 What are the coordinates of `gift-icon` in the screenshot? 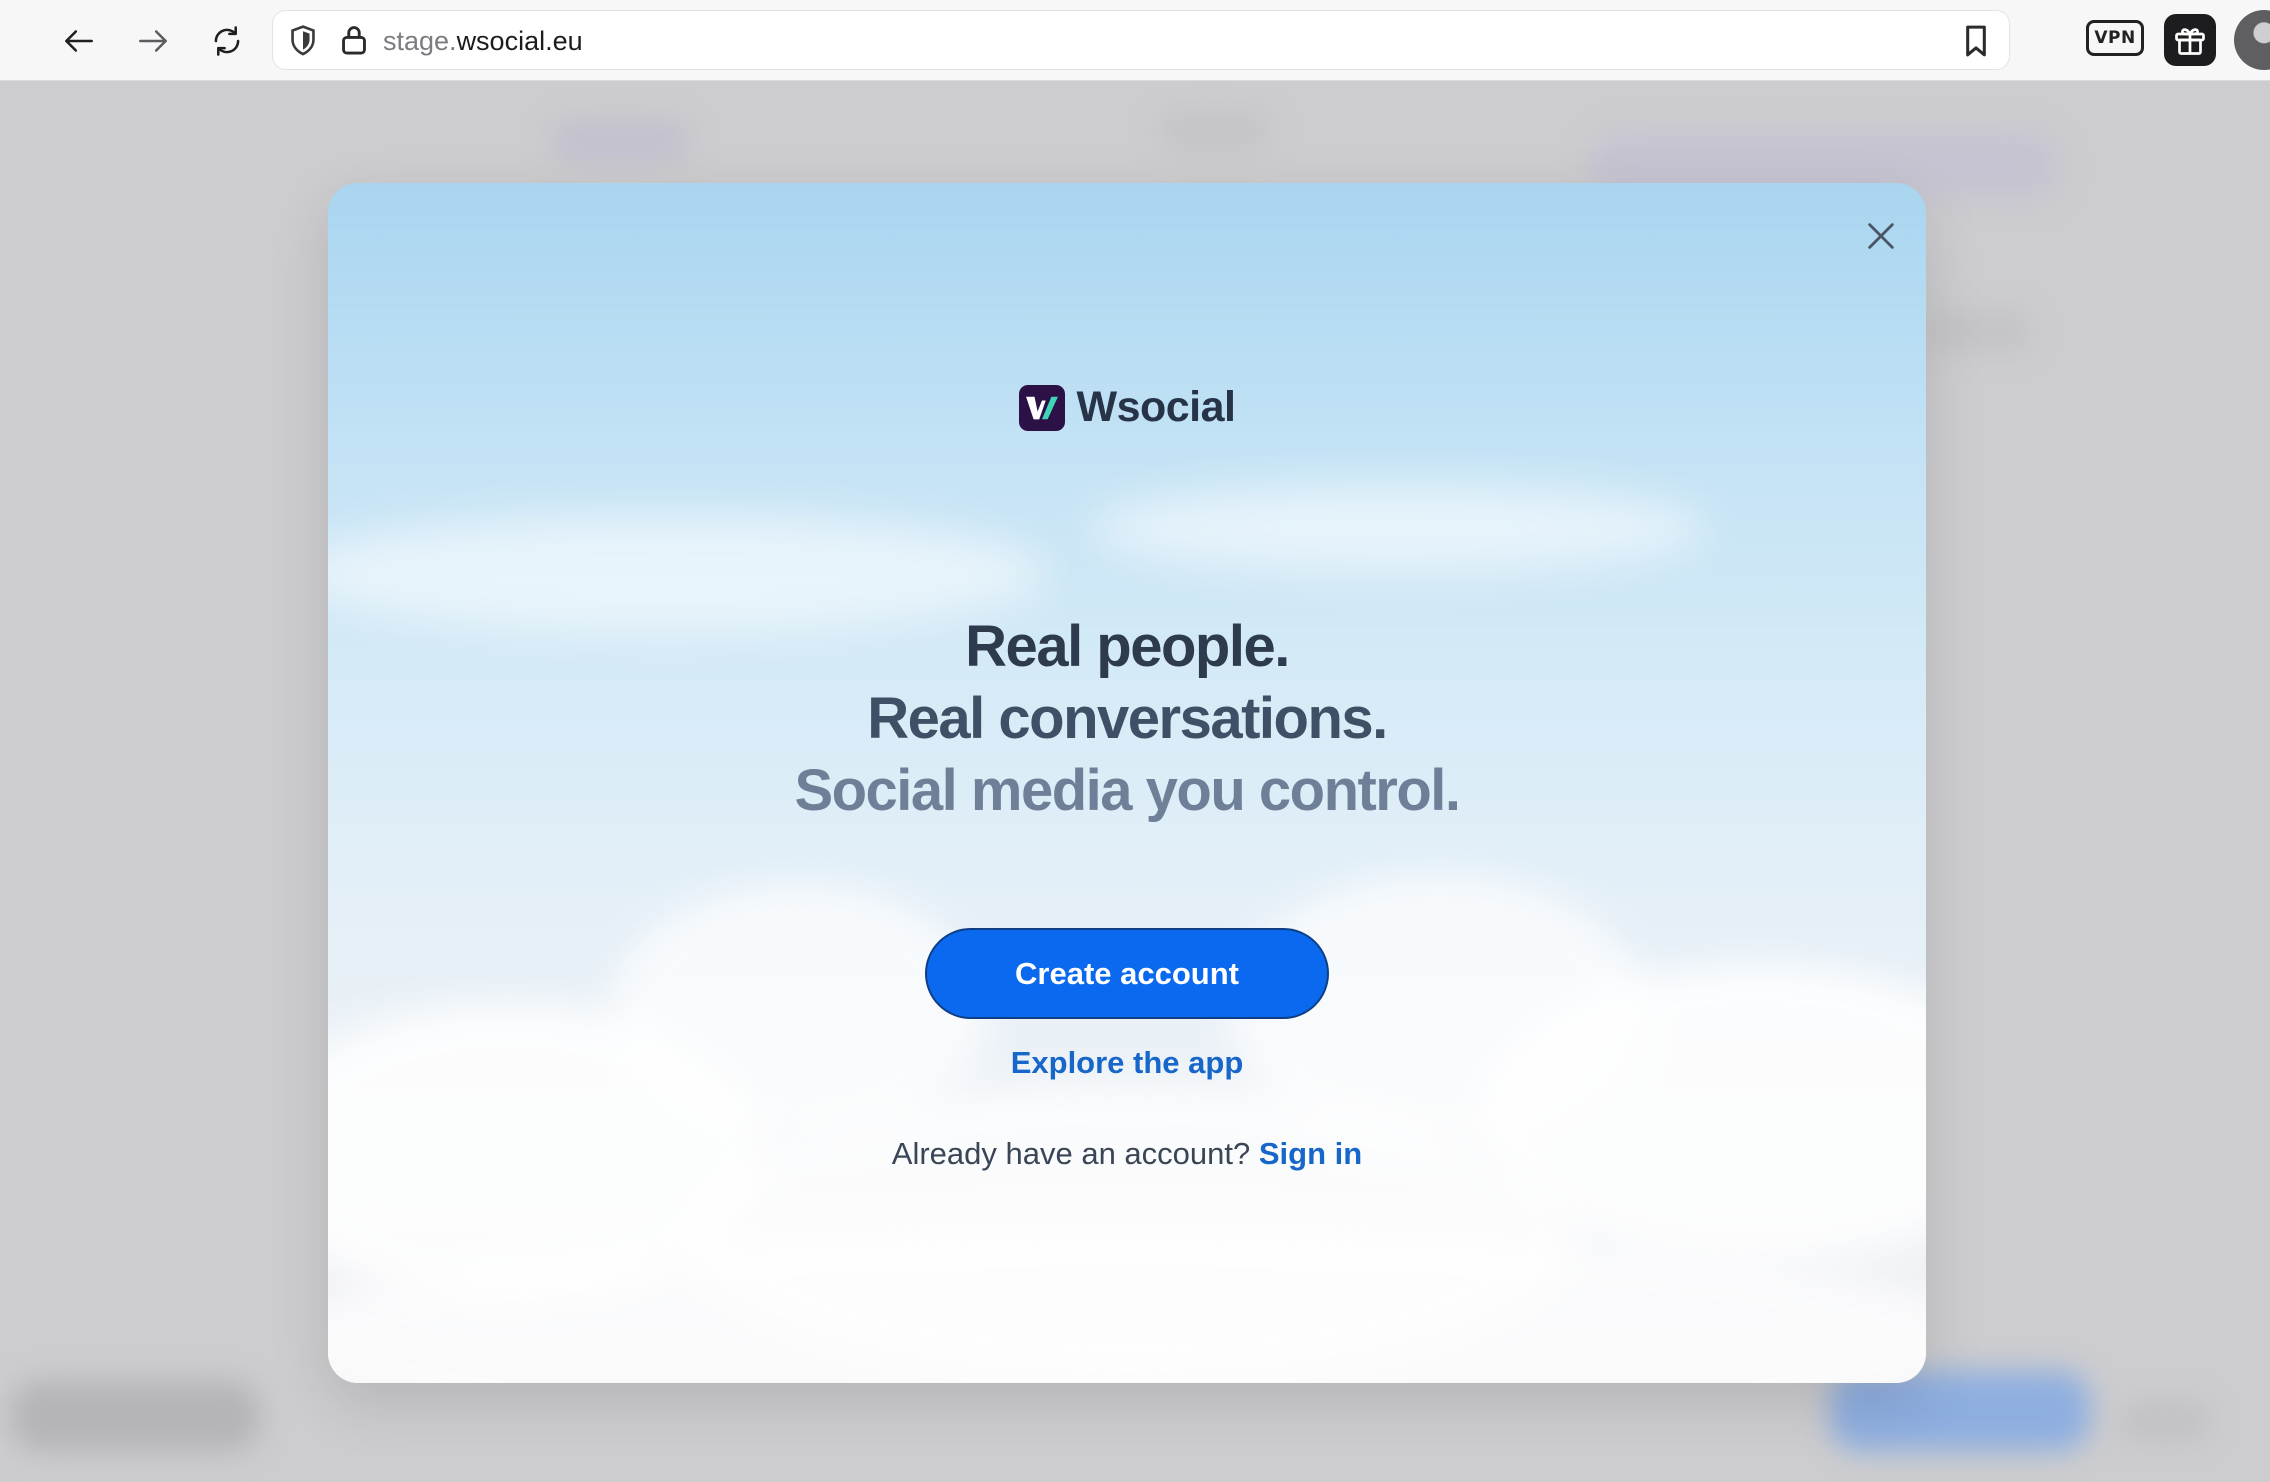 It's located at (2190, 41).